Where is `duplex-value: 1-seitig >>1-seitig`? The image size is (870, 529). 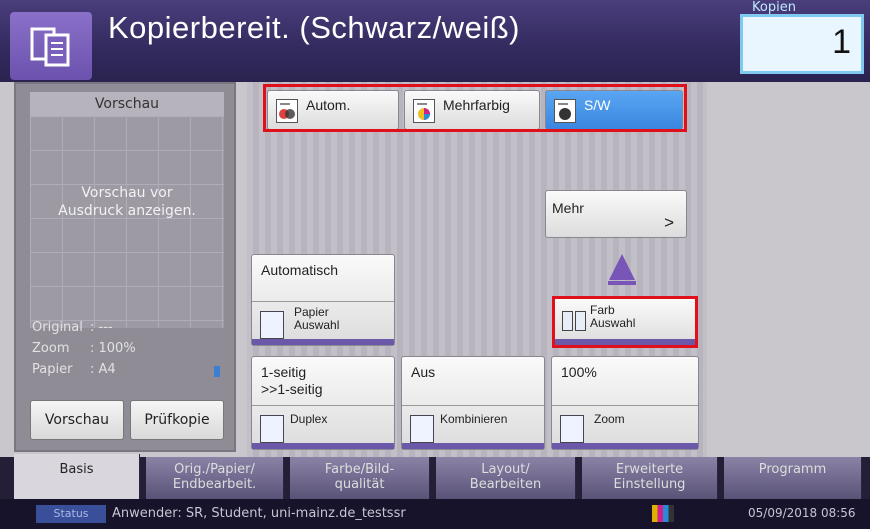 duplex-value: 1-seitig >>1-seitig is located at coordinates (291, 381).